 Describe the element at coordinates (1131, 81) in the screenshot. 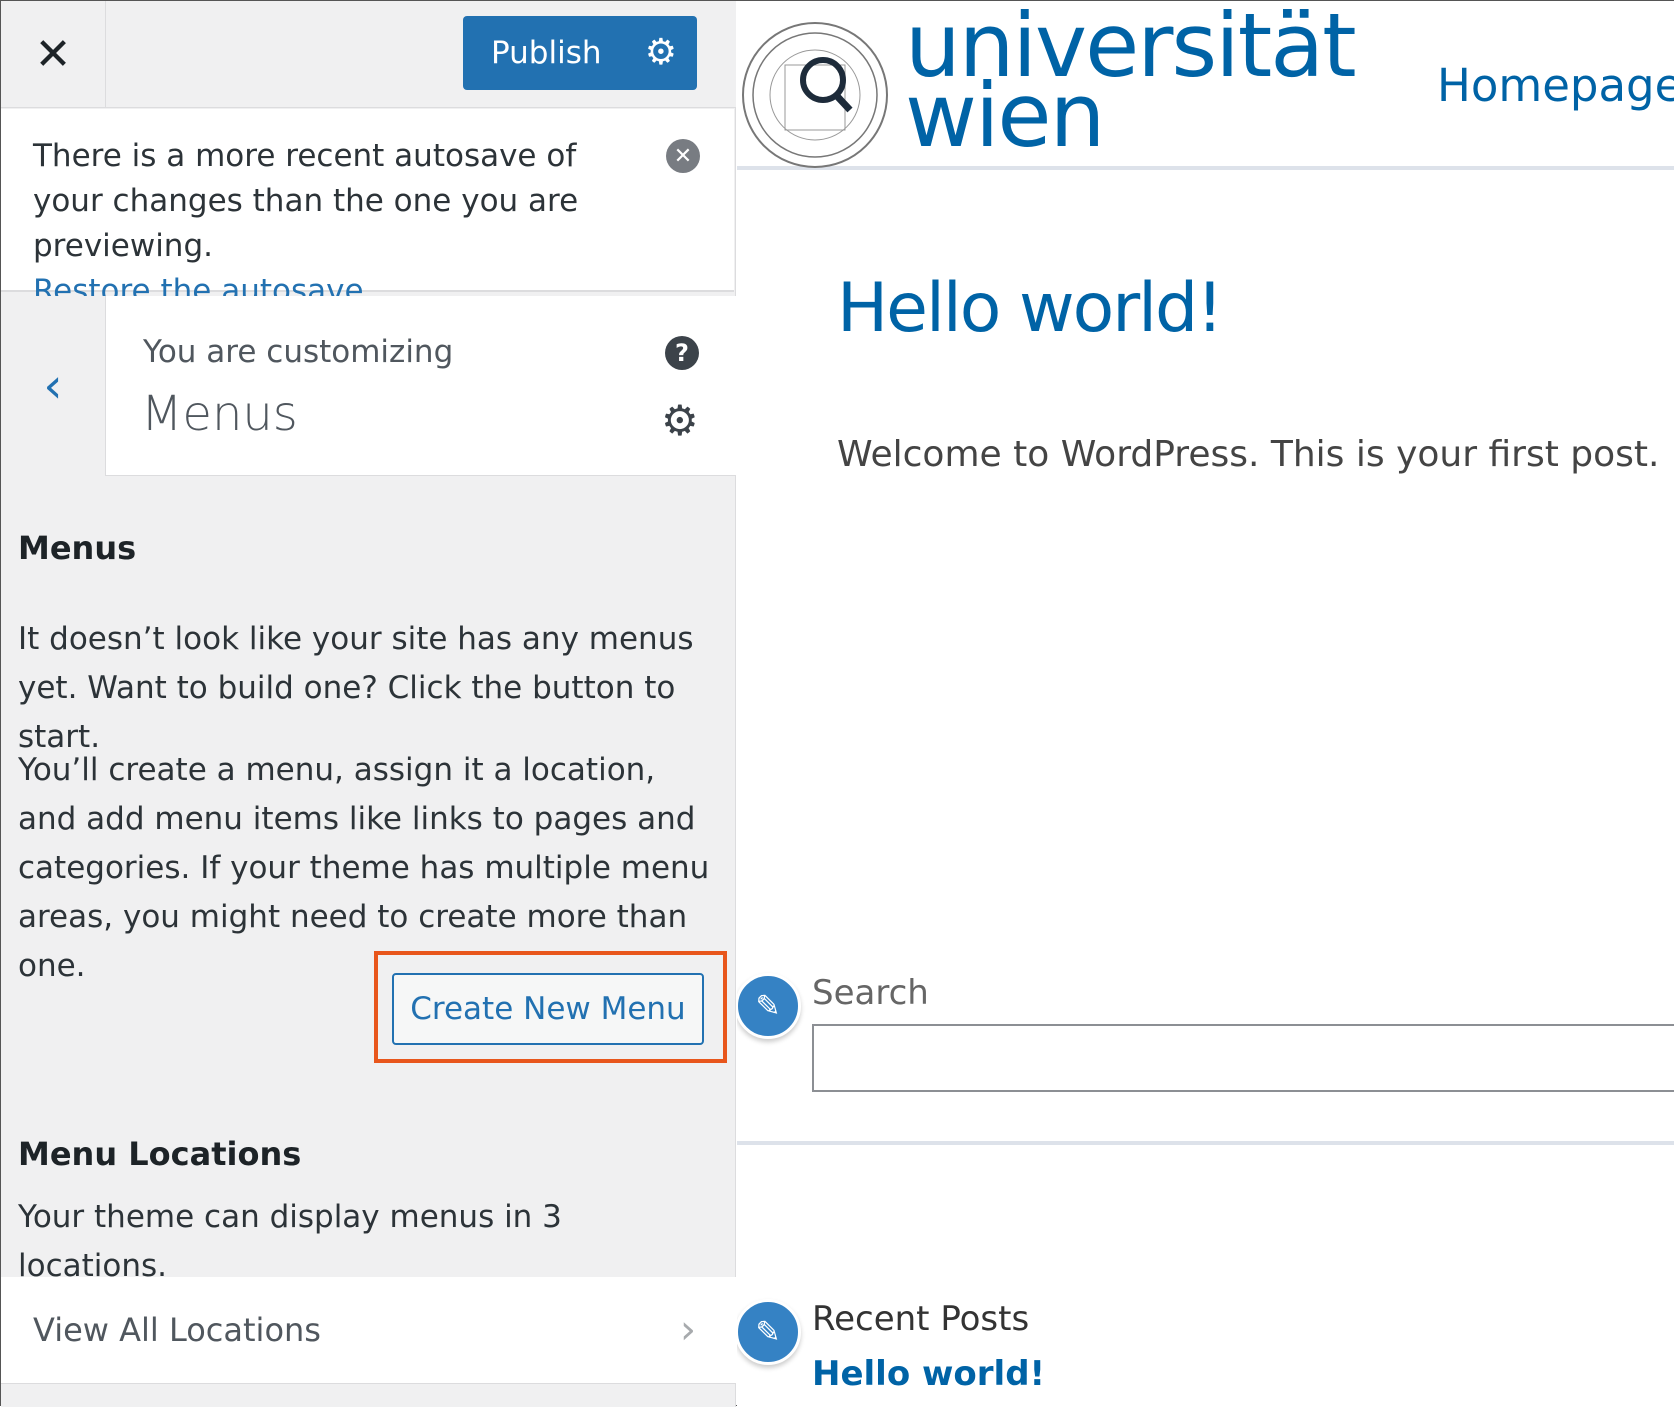

I see `logo-text: universität wien` at that location.